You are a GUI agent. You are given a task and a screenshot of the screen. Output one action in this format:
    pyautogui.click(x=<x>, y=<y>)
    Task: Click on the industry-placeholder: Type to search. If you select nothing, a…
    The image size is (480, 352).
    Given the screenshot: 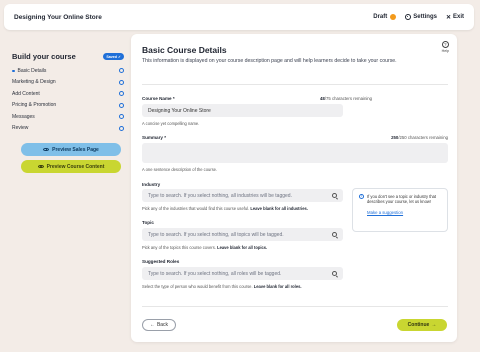 What is the action you would take?
    pyautogui.click(x=220, y=195)
    